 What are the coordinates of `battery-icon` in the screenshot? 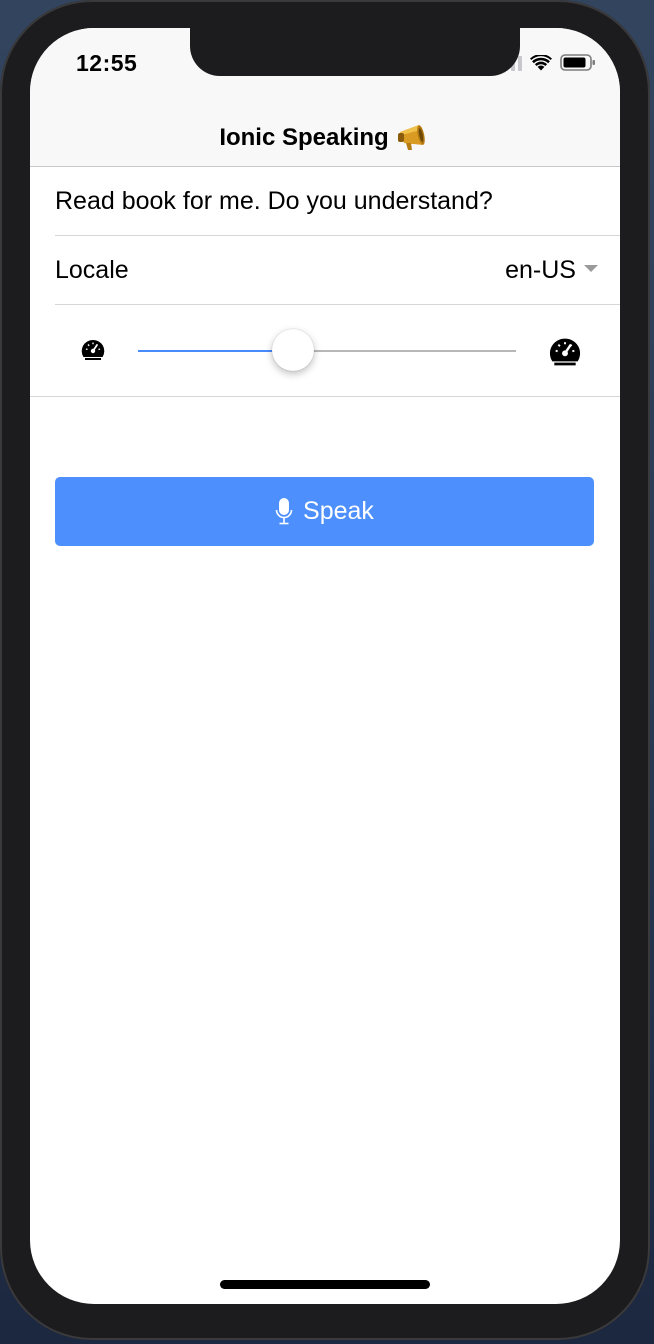 It's located at (577, 62).